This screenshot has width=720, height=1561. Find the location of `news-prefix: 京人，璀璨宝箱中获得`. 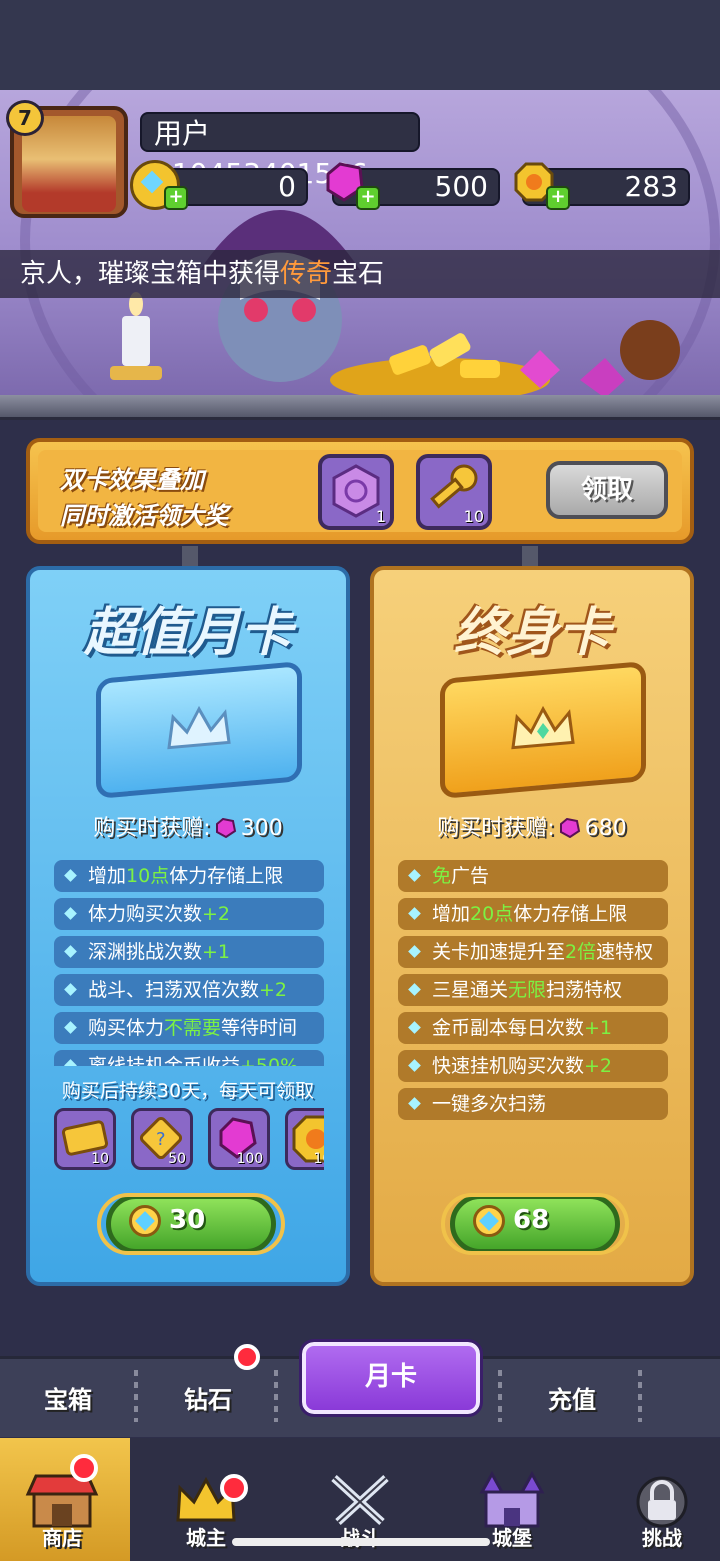

news-prefix: 京人，璀璨宝箱中获得 is located at coordinates (150, 274).